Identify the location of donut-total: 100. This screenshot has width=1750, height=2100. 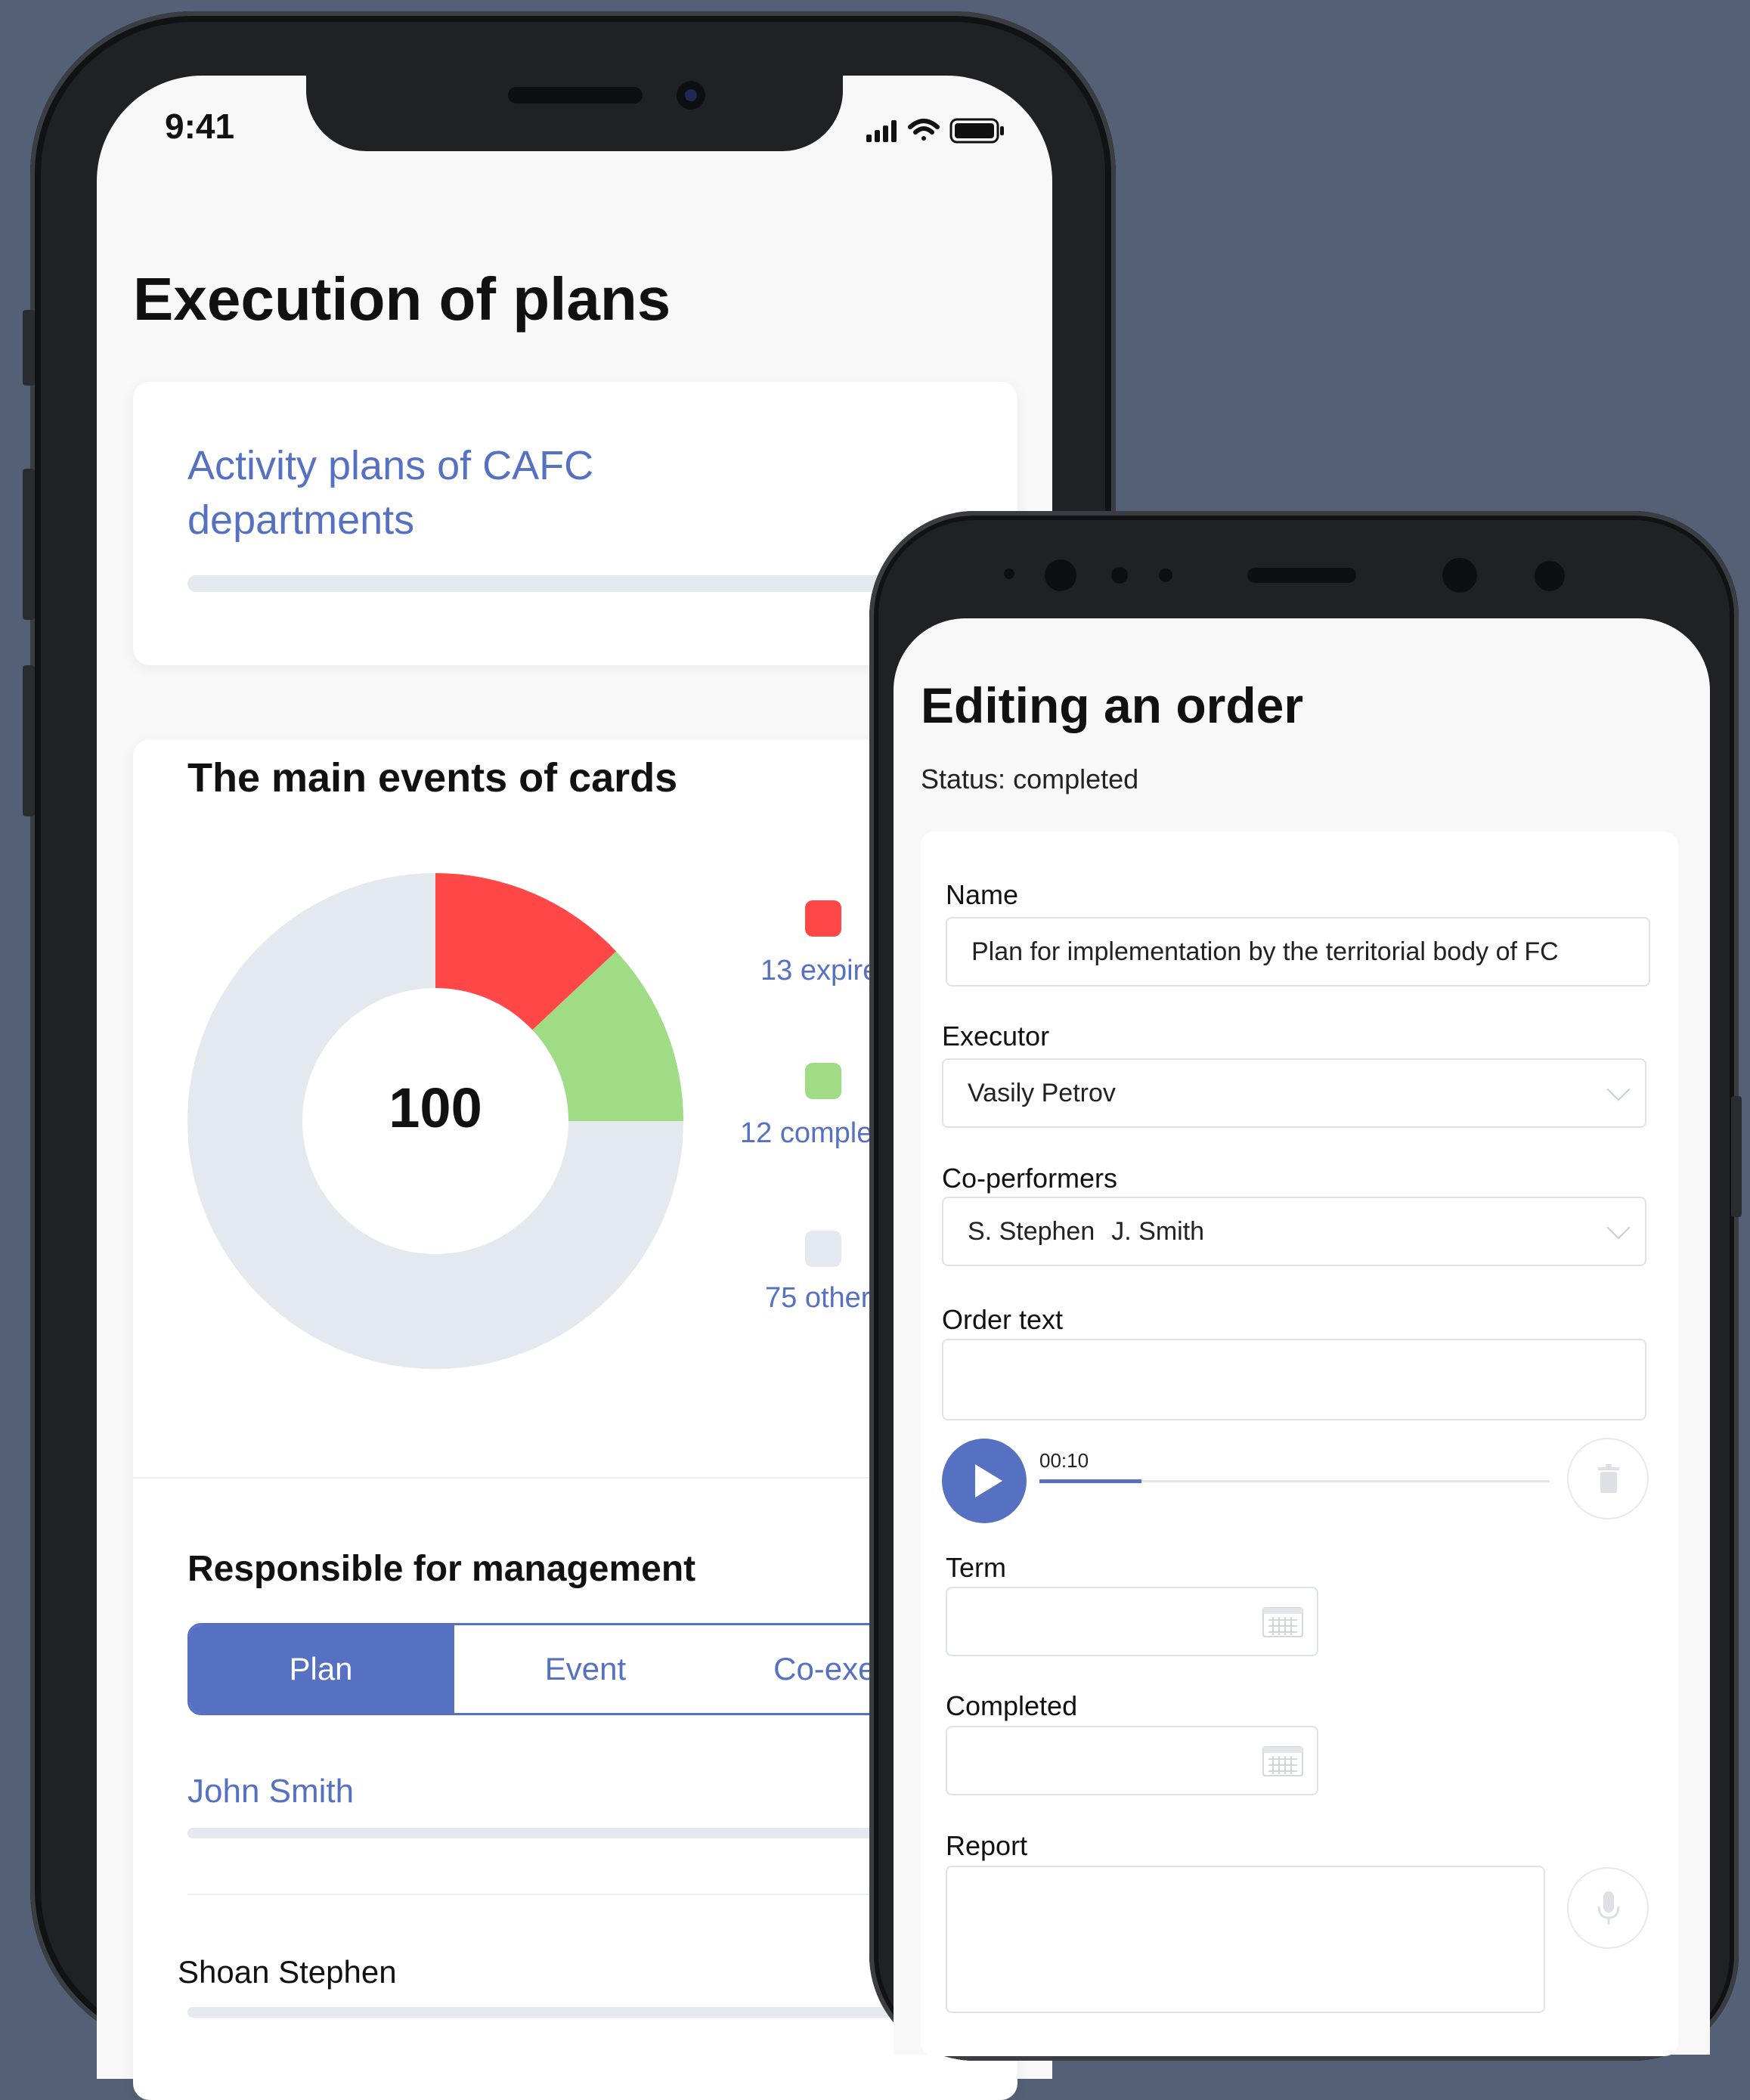
(436, 1108).